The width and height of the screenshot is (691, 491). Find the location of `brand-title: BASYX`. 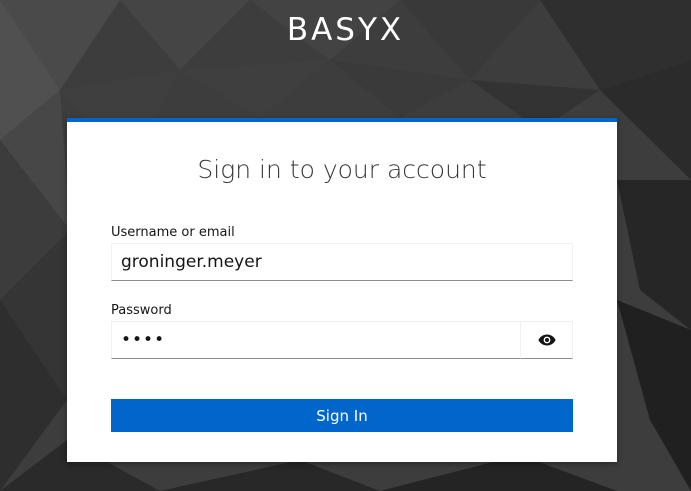

brand-title: BASYX is located at coordinates (345, 30).